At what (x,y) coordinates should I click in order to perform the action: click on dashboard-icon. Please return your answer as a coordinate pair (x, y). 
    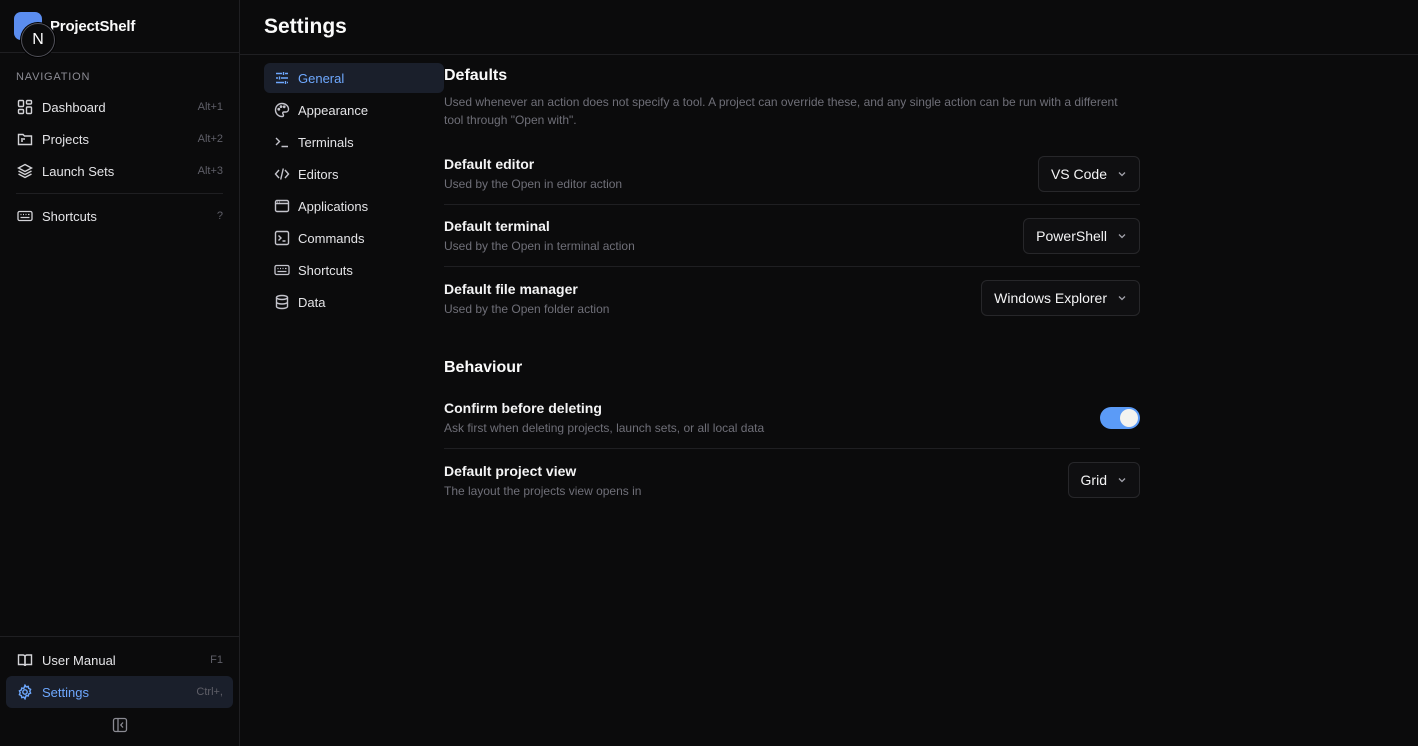
    Looking at the image, I should click on (25, 107).